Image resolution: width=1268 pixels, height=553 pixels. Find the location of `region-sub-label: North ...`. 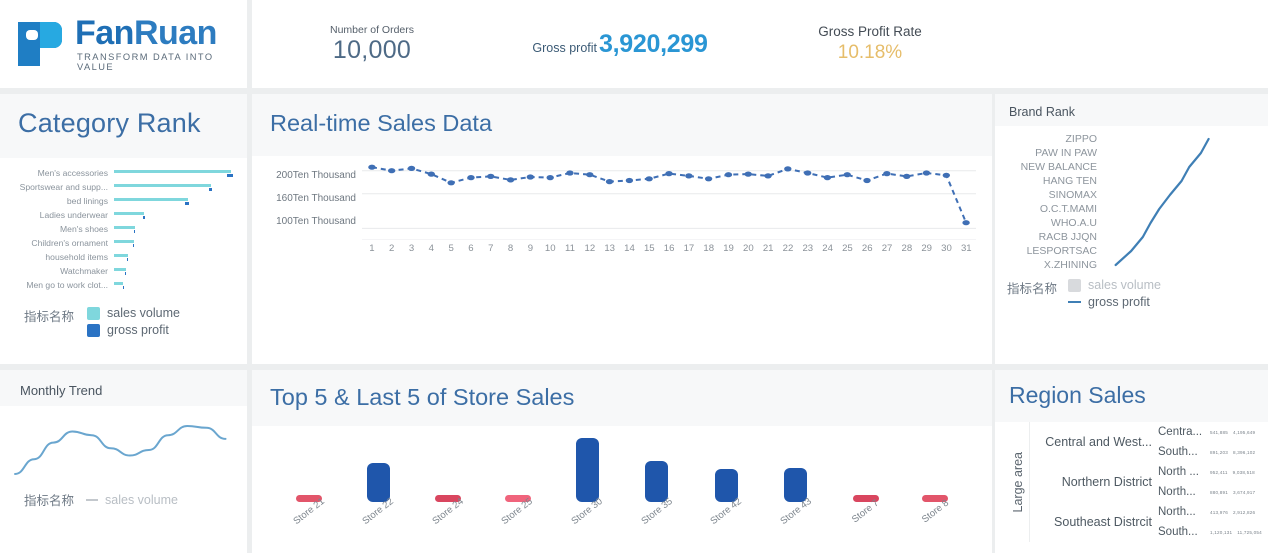

region-sub-label: North ... is located at coordinates (1178, 472).